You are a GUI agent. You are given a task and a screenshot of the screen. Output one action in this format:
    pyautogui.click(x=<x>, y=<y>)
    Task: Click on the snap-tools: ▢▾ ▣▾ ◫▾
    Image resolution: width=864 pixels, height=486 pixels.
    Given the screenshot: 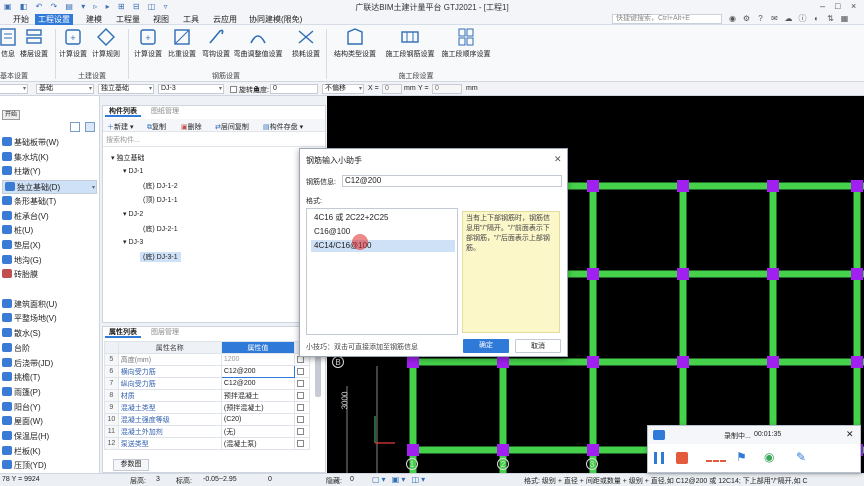 What is the action you would take?
    pyautogui.click(x=399, y=479)
    